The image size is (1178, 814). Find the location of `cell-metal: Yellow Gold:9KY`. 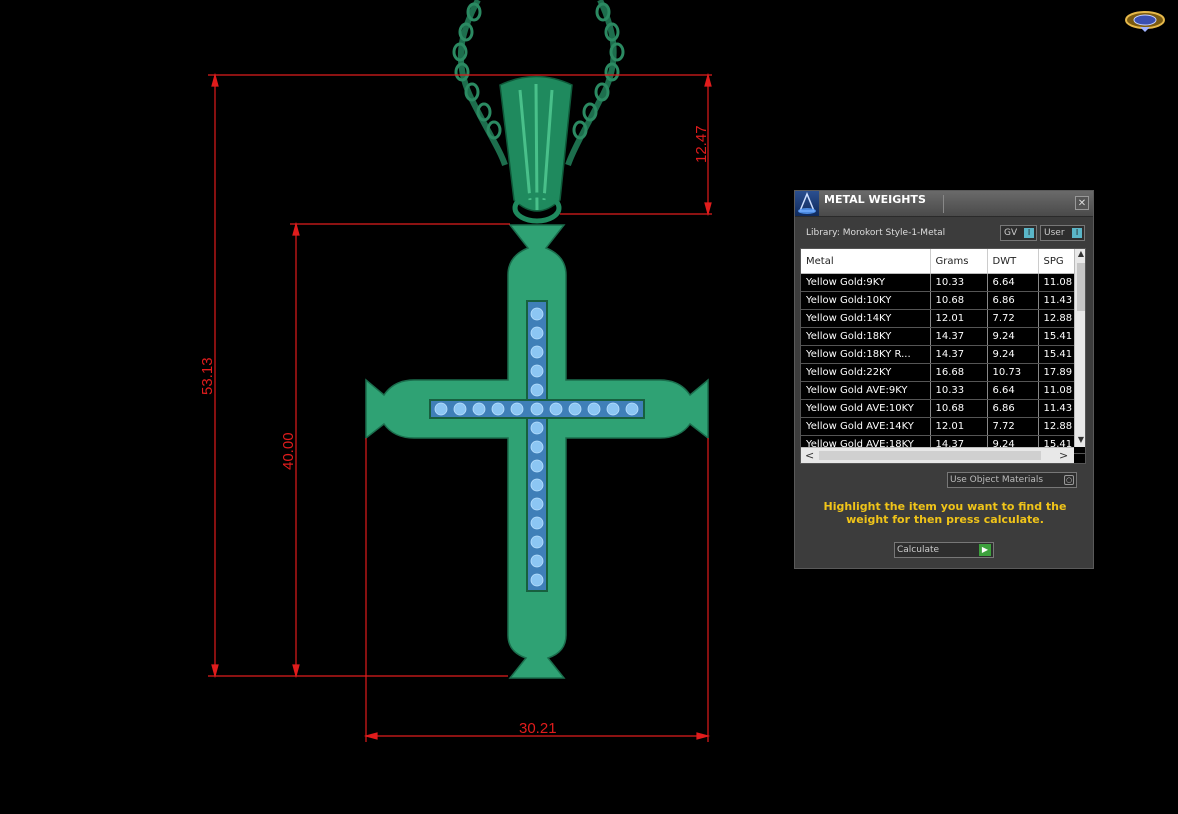

cell-metal: Yellow Gold:9KY is located at coordinates (866, 282).